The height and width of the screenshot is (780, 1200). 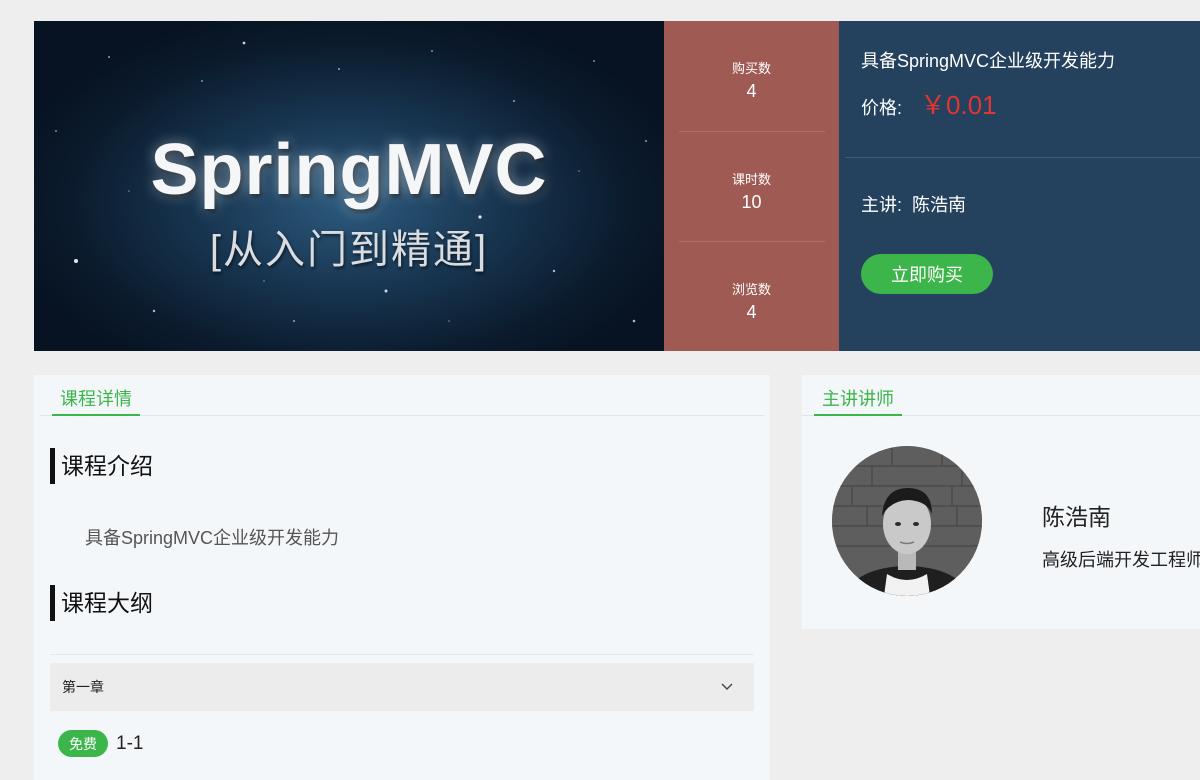 What do you see at coordinates (939, 205) in the screenshot?
I see `teacher-name: 陈浩南` at bounding box center [939, 205].